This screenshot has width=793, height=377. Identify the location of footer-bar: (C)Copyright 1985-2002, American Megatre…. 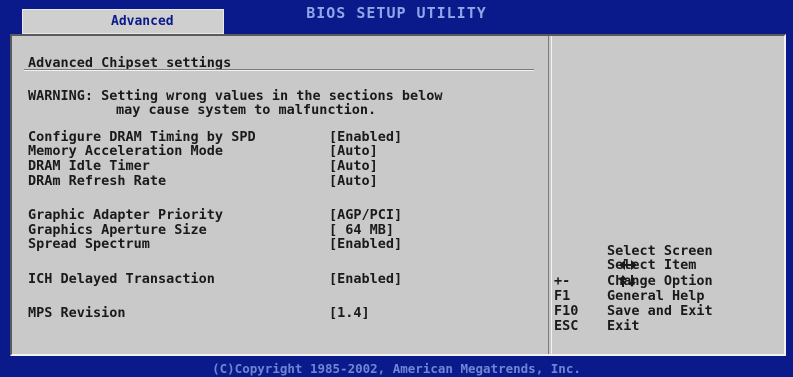
(396, 368).